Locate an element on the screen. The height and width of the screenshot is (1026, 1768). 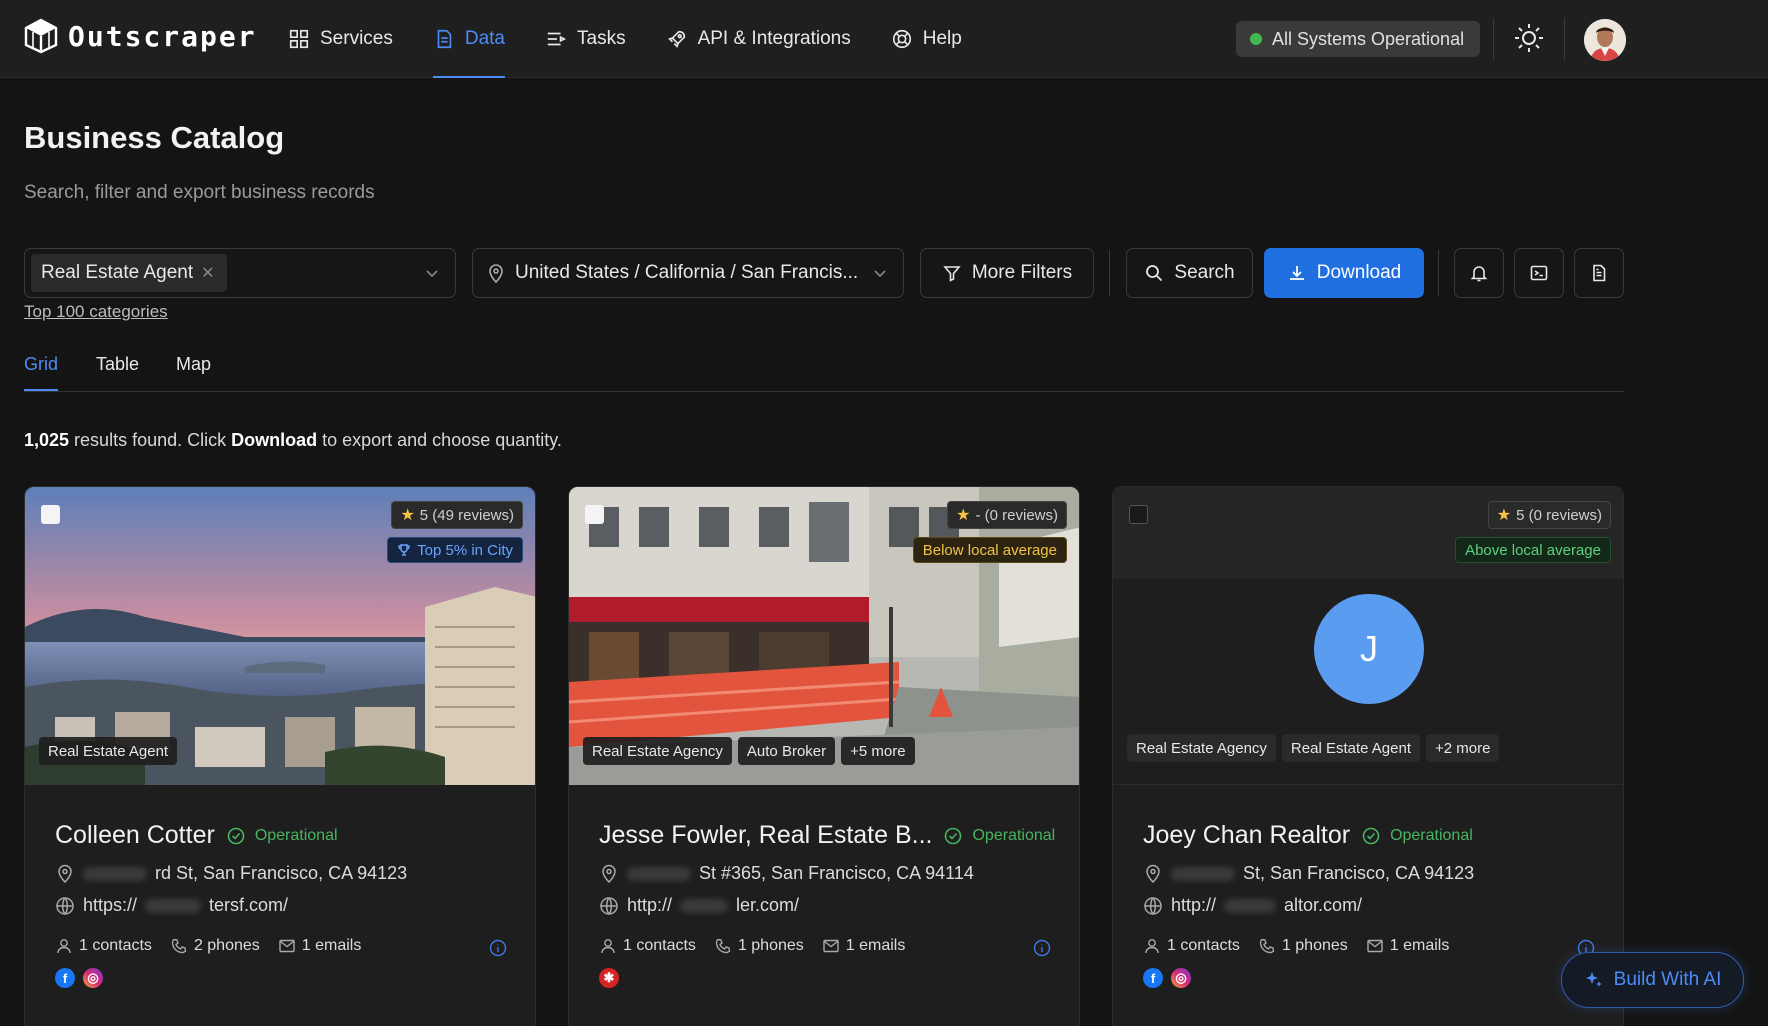
website-line: http:// altor.com/ is located at coordinates (1252, 905).